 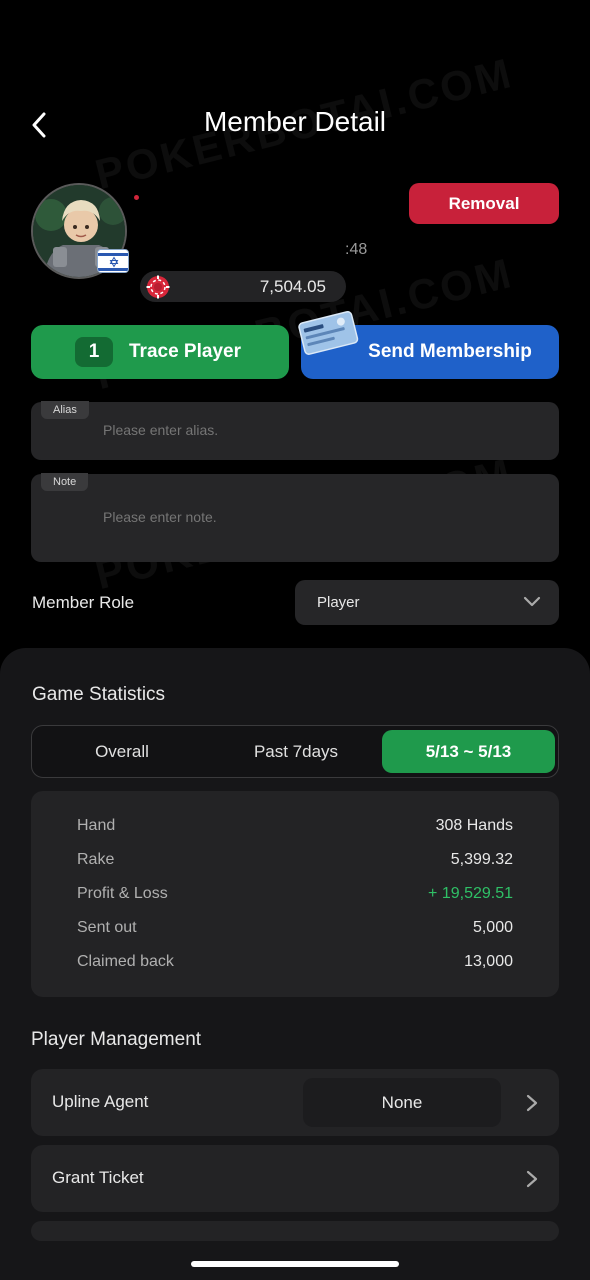 What do you see at coordinates (185, 351) in the screenshot?
I see `trace-player-label: Trace Player` at bounding box center [185, 351].